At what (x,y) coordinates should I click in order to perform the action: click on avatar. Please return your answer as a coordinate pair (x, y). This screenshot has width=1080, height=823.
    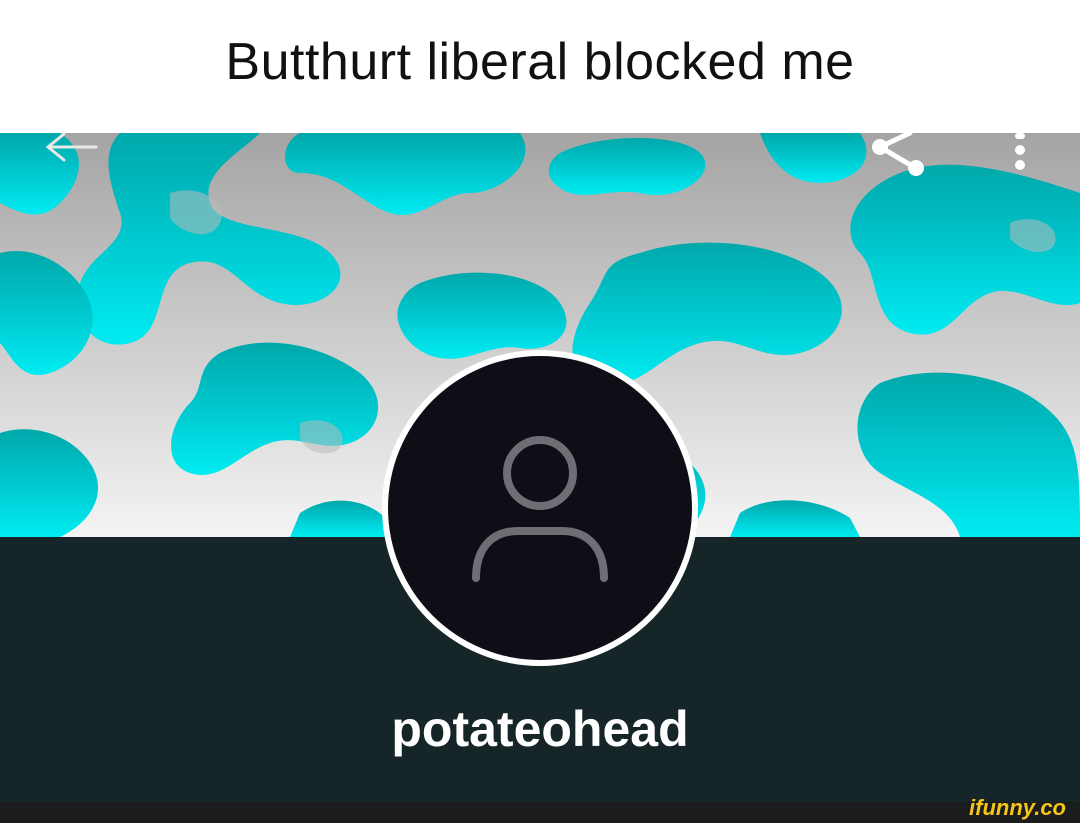
    Looking at the image, I should click on (540, 508).